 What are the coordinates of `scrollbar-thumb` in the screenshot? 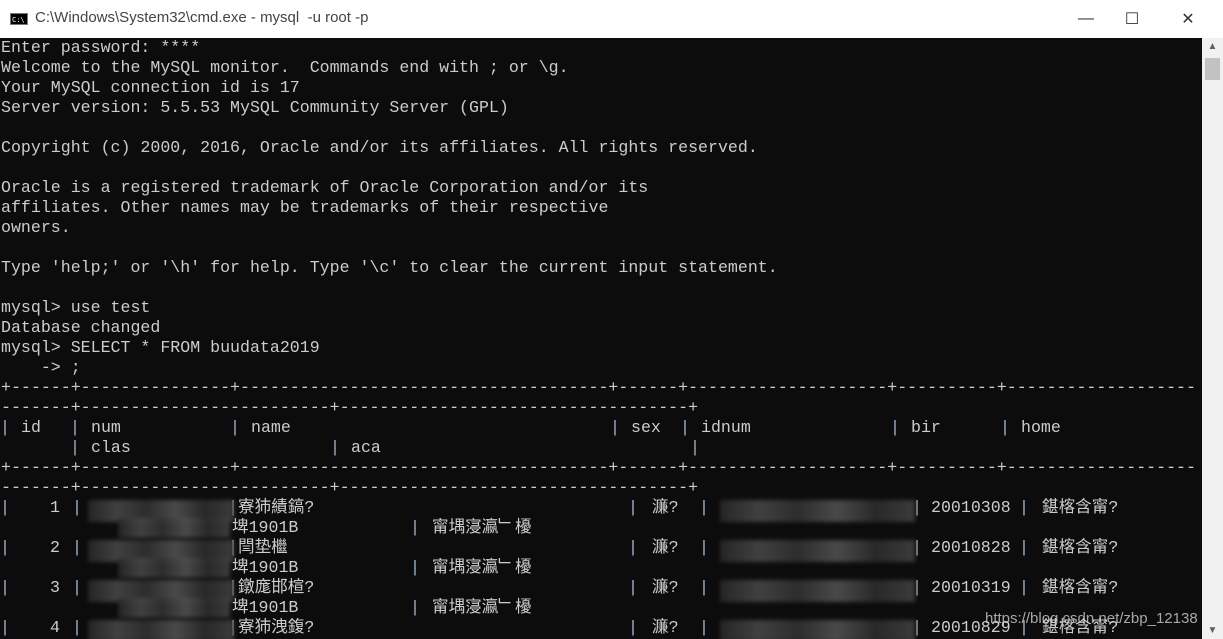 It's located at (1212, 69).